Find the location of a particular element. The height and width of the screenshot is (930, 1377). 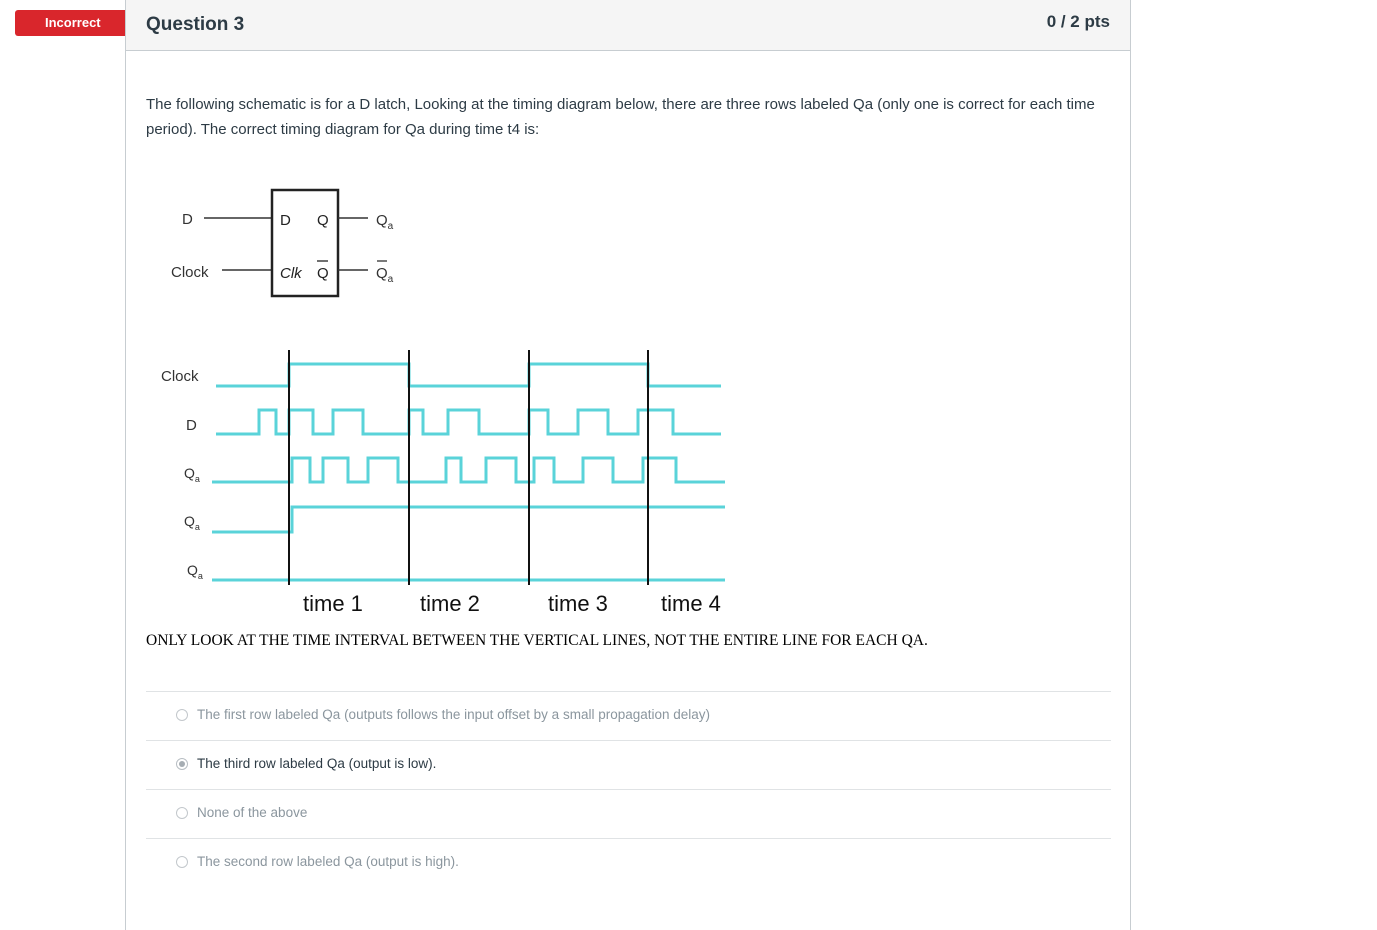

question-title: Question 3 is located at coordinates (195, 24).